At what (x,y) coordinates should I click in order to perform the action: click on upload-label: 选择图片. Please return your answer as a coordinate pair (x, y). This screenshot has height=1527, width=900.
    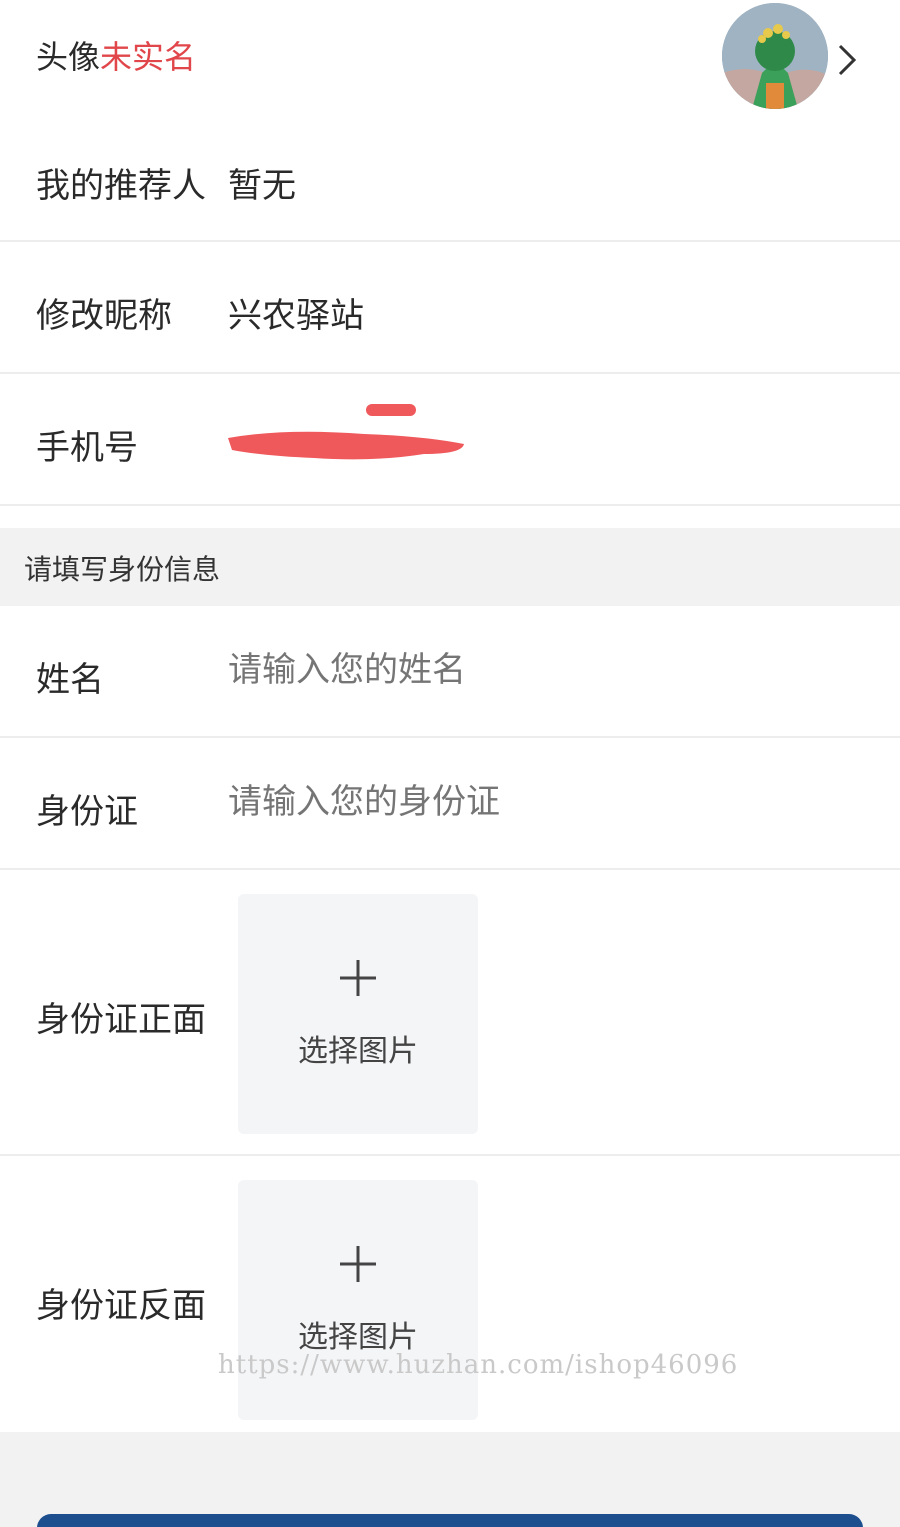
    Looking at the image, I should click on (358, 1051).